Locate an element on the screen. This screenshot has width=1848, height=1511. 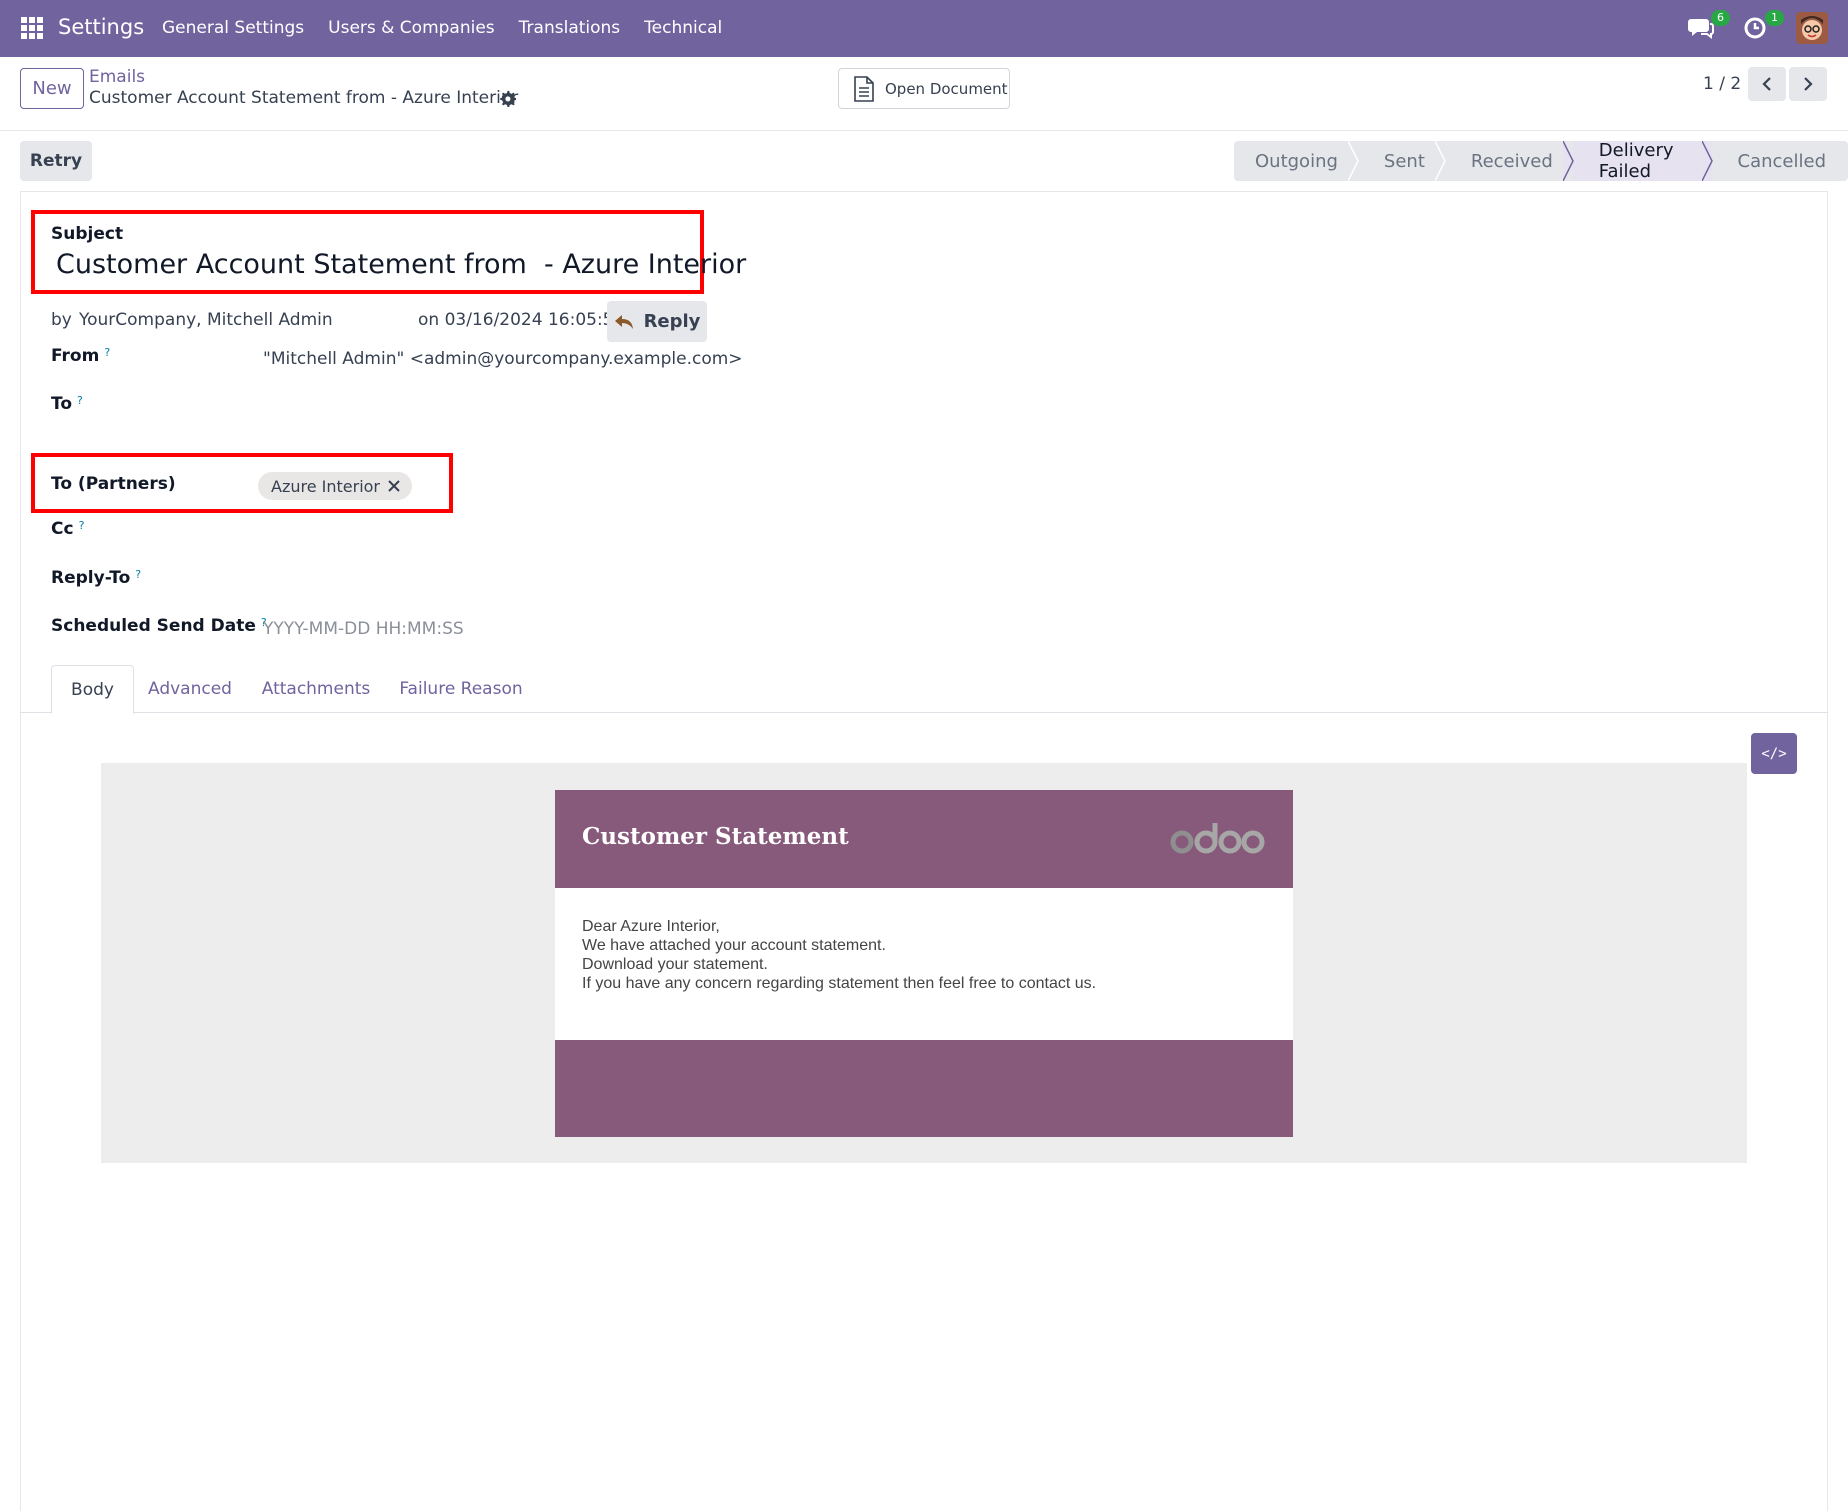
user-avatar is located at coordinates (1812, 28).